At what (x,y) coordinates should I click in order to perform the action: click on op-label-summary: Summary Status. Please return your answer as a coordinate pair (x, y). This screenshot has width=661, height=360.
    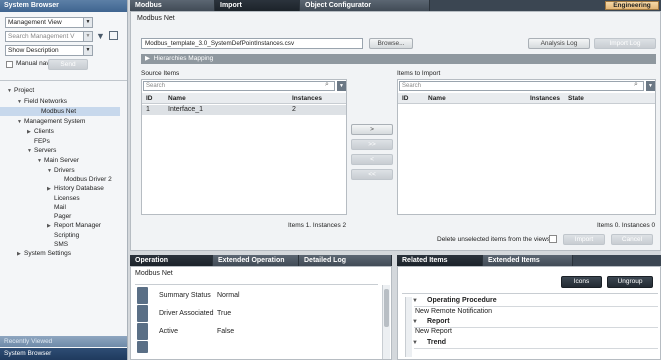
    Looking at the image, I should click on (185, 295).